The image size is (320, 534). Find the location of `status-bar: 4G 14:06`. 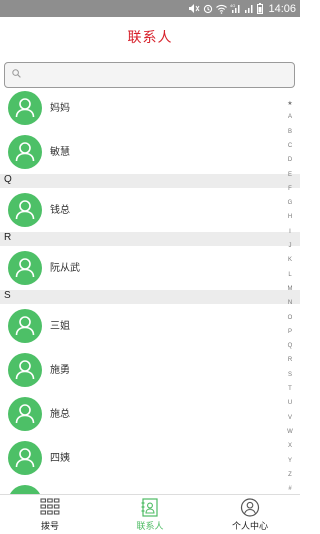

status-bar: 4G 14:06 is located at coordinates (150, 8).